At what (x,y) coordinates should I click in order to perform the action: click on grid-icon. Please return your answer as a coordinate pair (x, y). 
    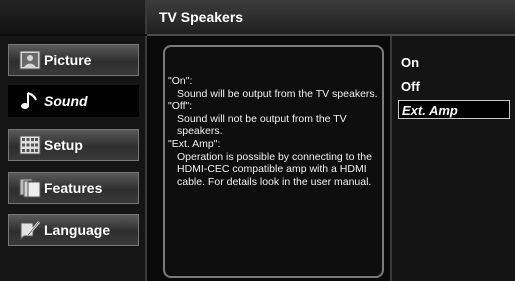
    Looking at the image, I should click on (30, 145).